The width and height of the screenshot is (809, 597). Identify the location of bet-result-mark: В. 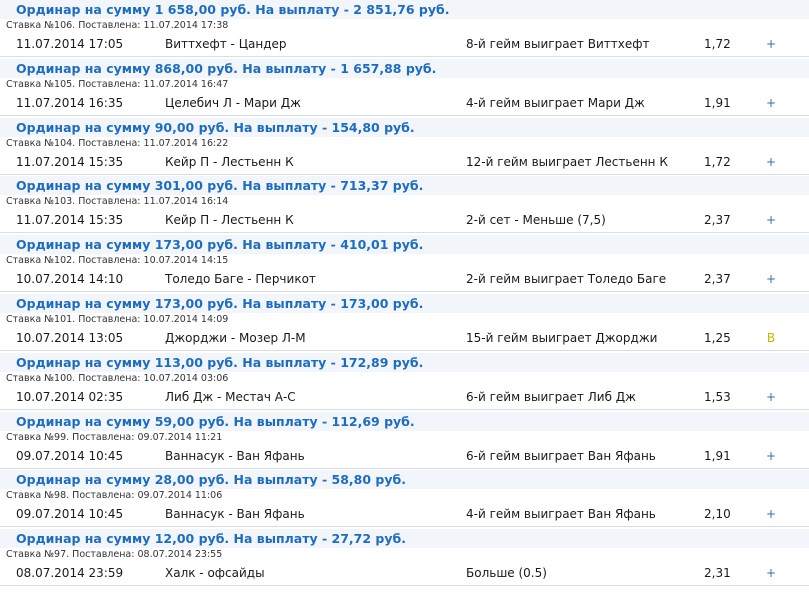
(771, 337).